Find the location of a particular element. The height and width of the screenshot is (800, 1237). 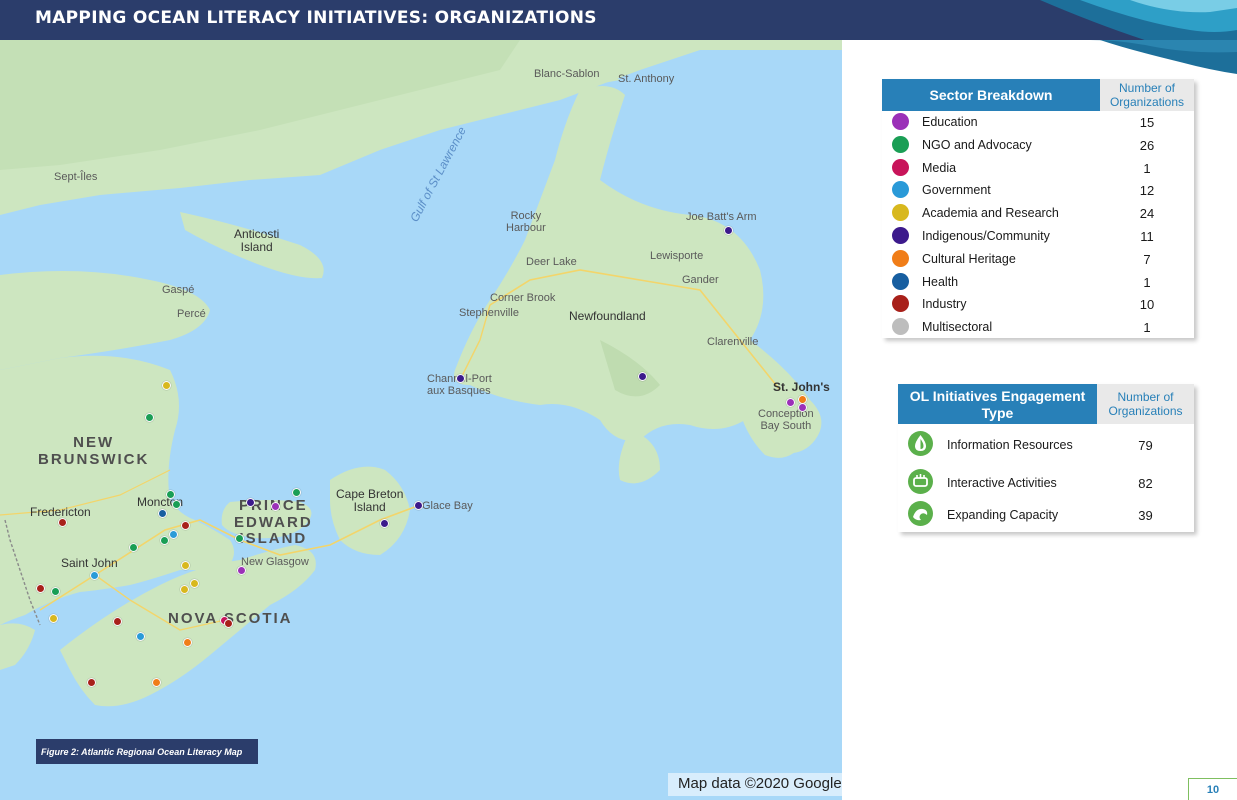

map-label-st-anthony: St. Anthony is located at coordinates (646, 79).